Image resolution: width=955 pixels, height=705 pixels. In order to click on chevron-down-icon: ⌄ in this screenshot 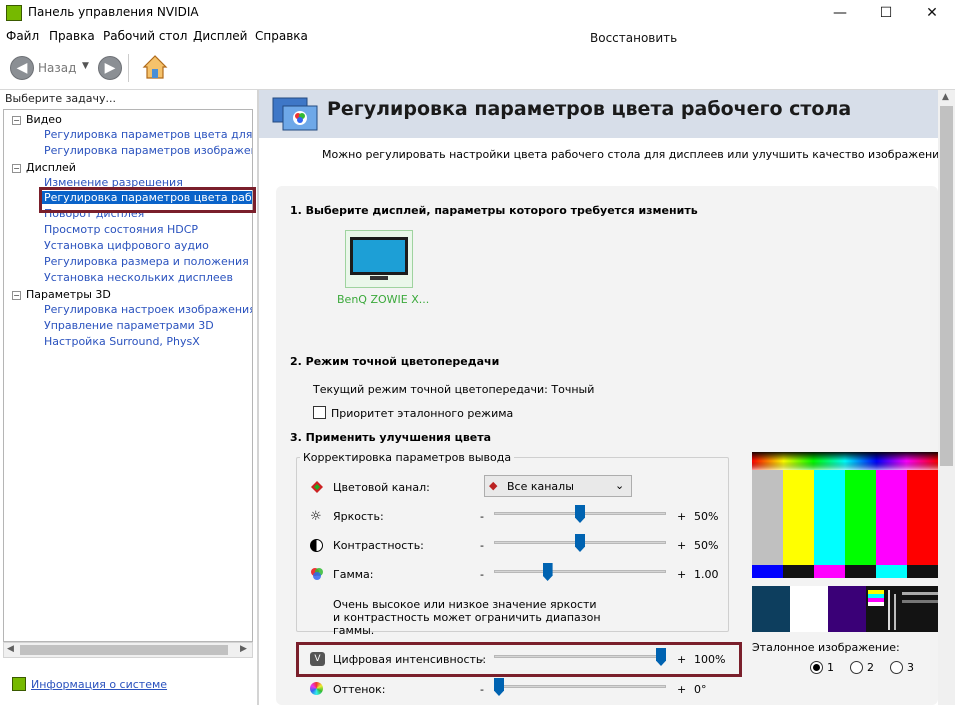, I will do `click(620, 485)`.